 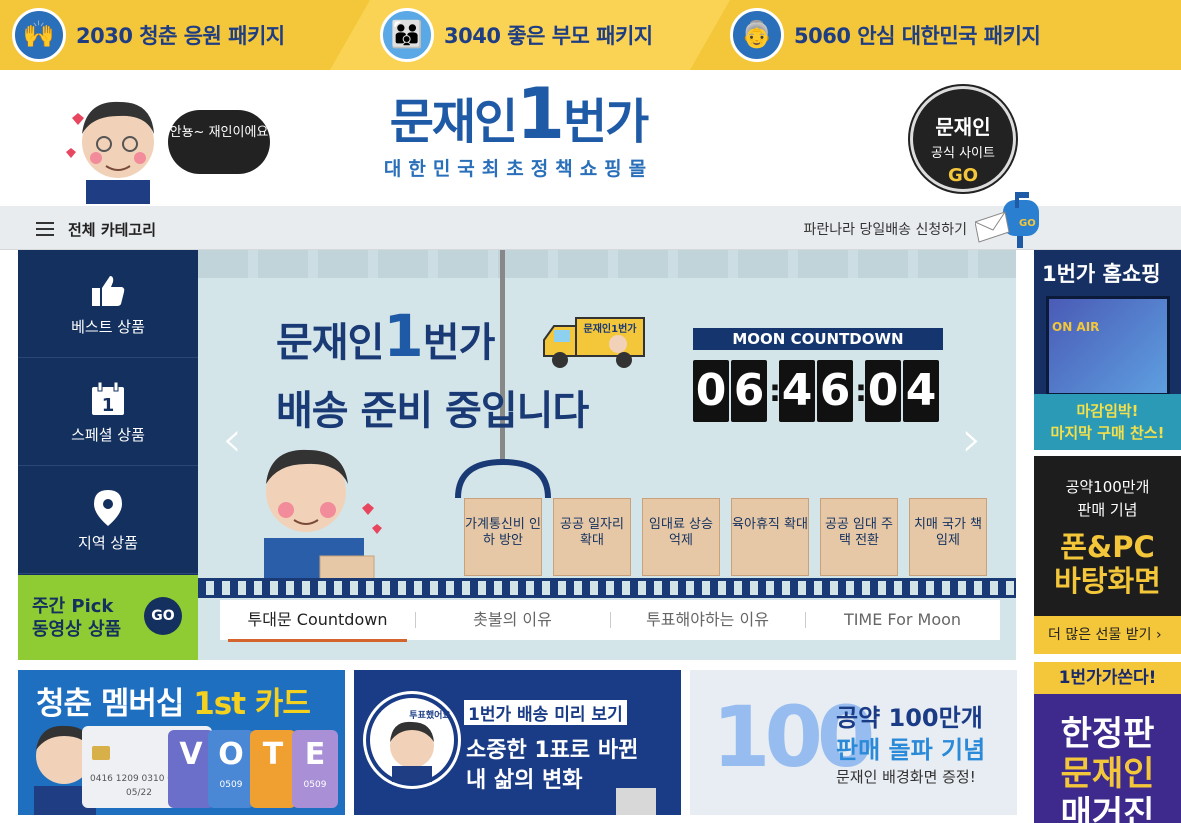 I want to click on vote-card-e: E 0509, so click(x=315, y=769).